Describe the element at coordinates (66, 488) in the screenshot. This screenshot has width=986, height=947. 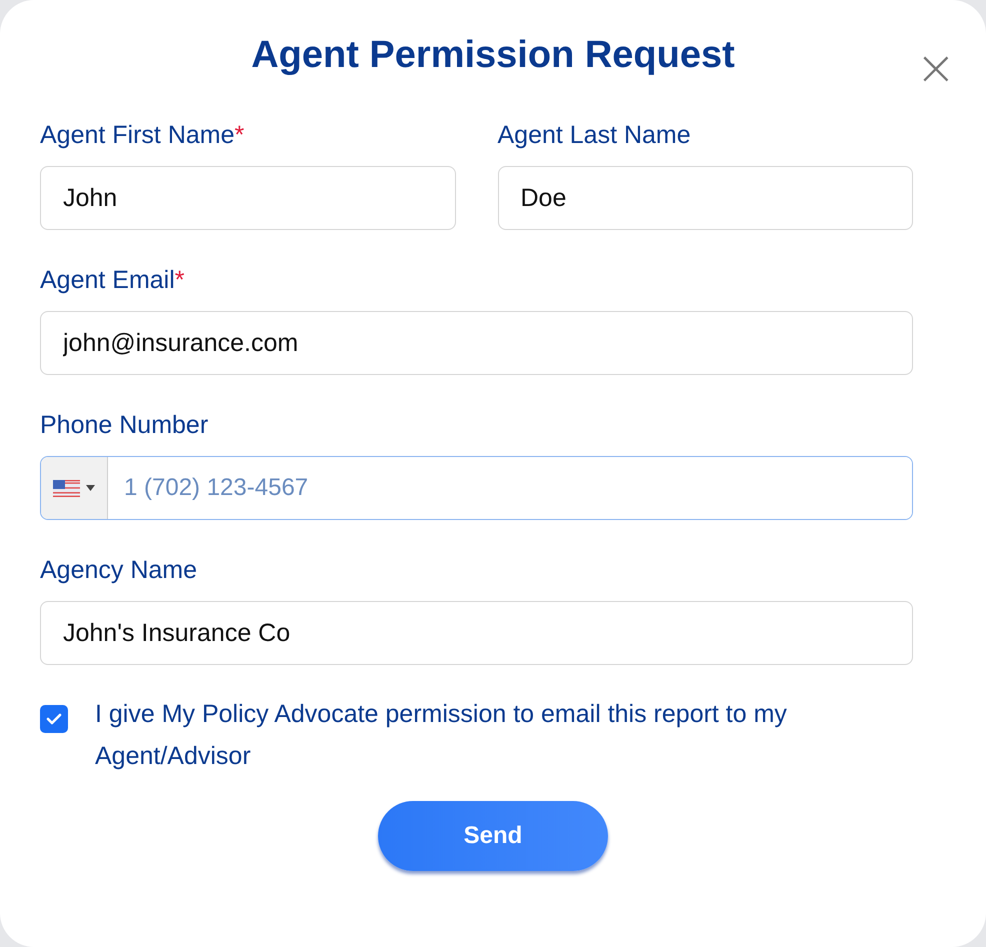
I see `flag-icon` at that location.